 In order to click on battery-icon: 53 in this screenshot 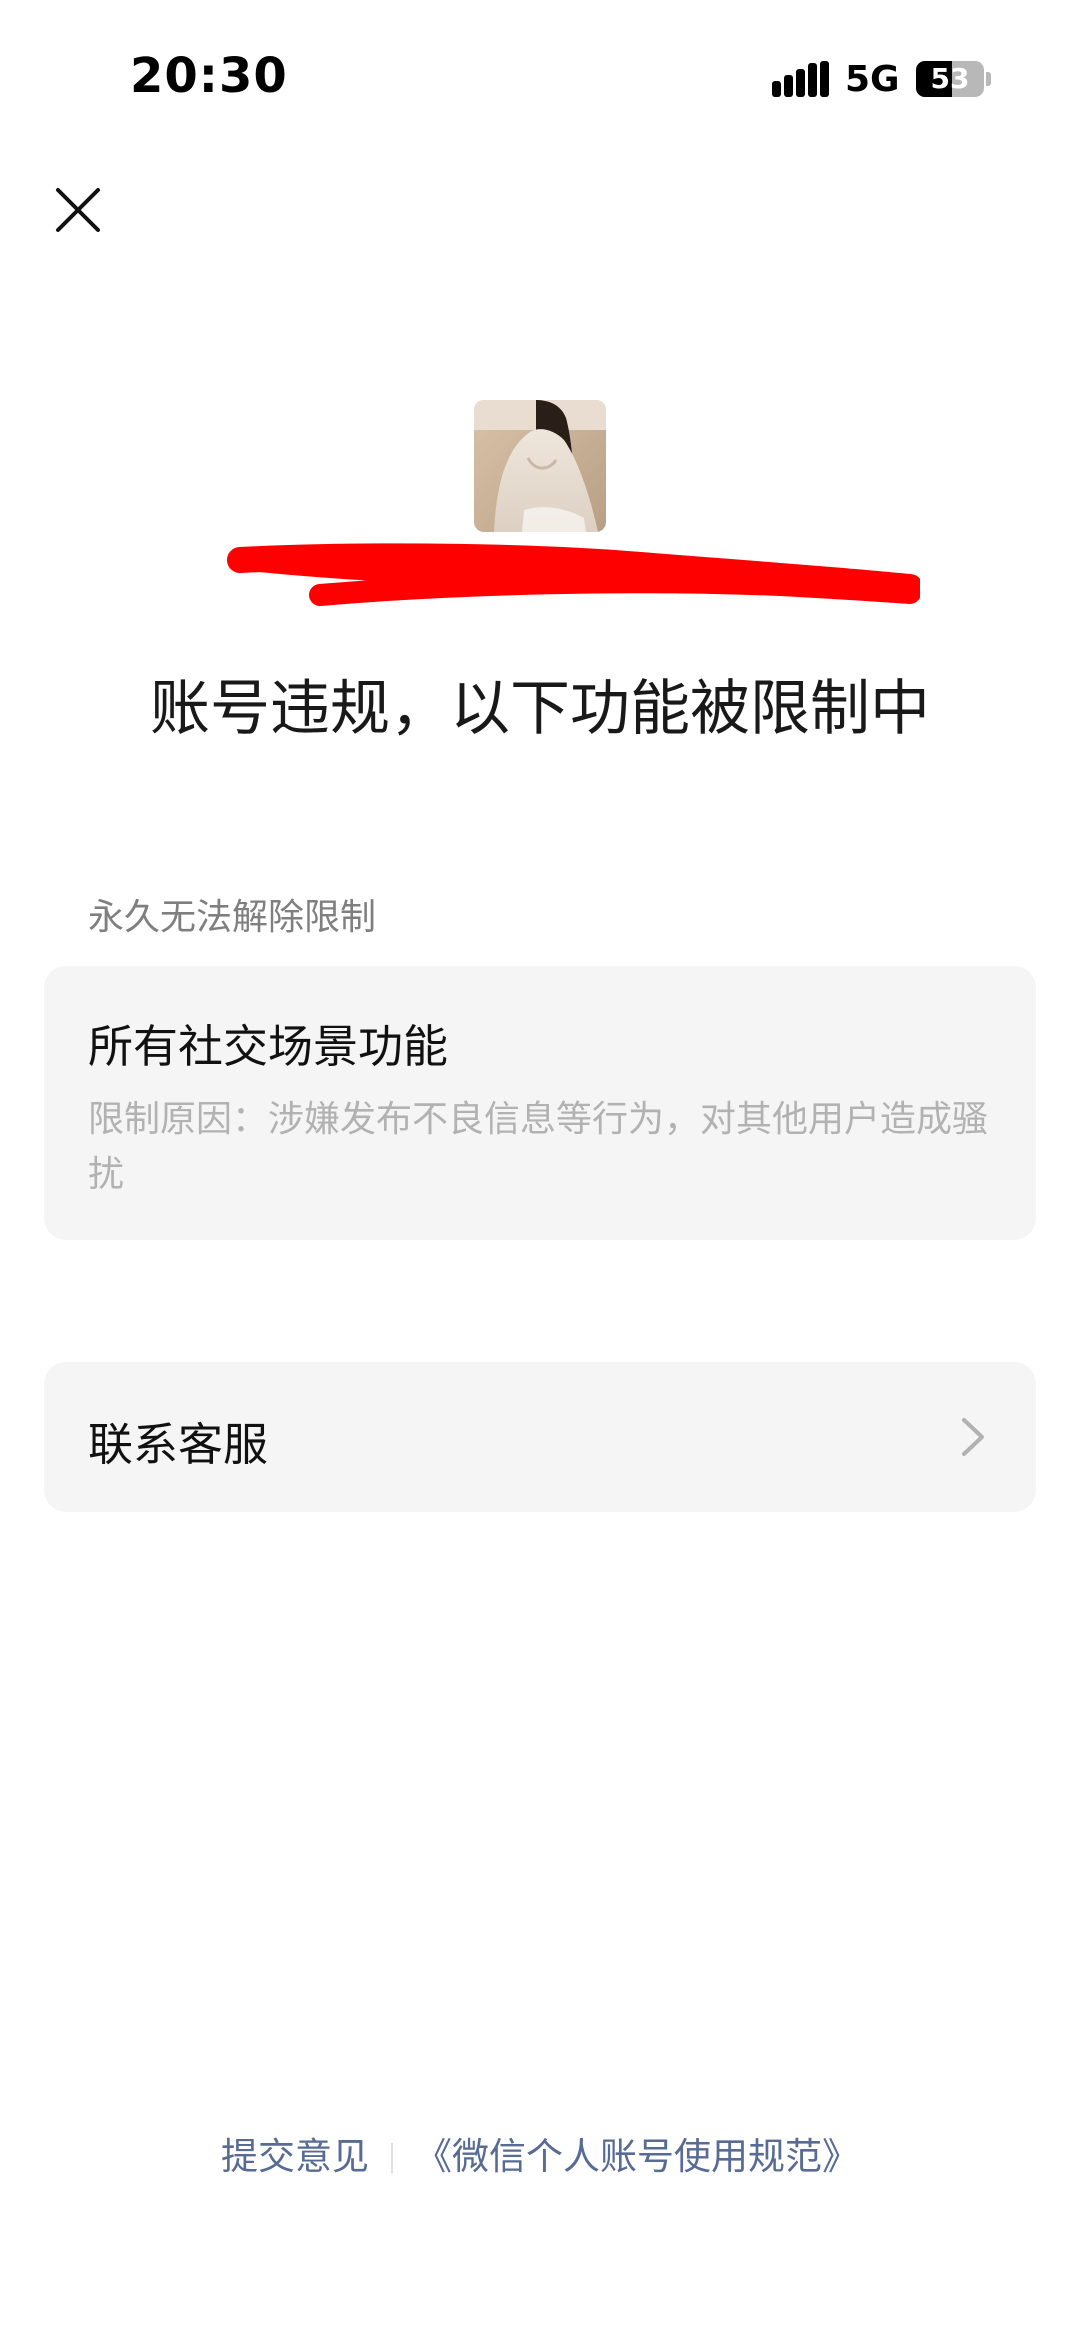, I will do `click(950, 79)`.